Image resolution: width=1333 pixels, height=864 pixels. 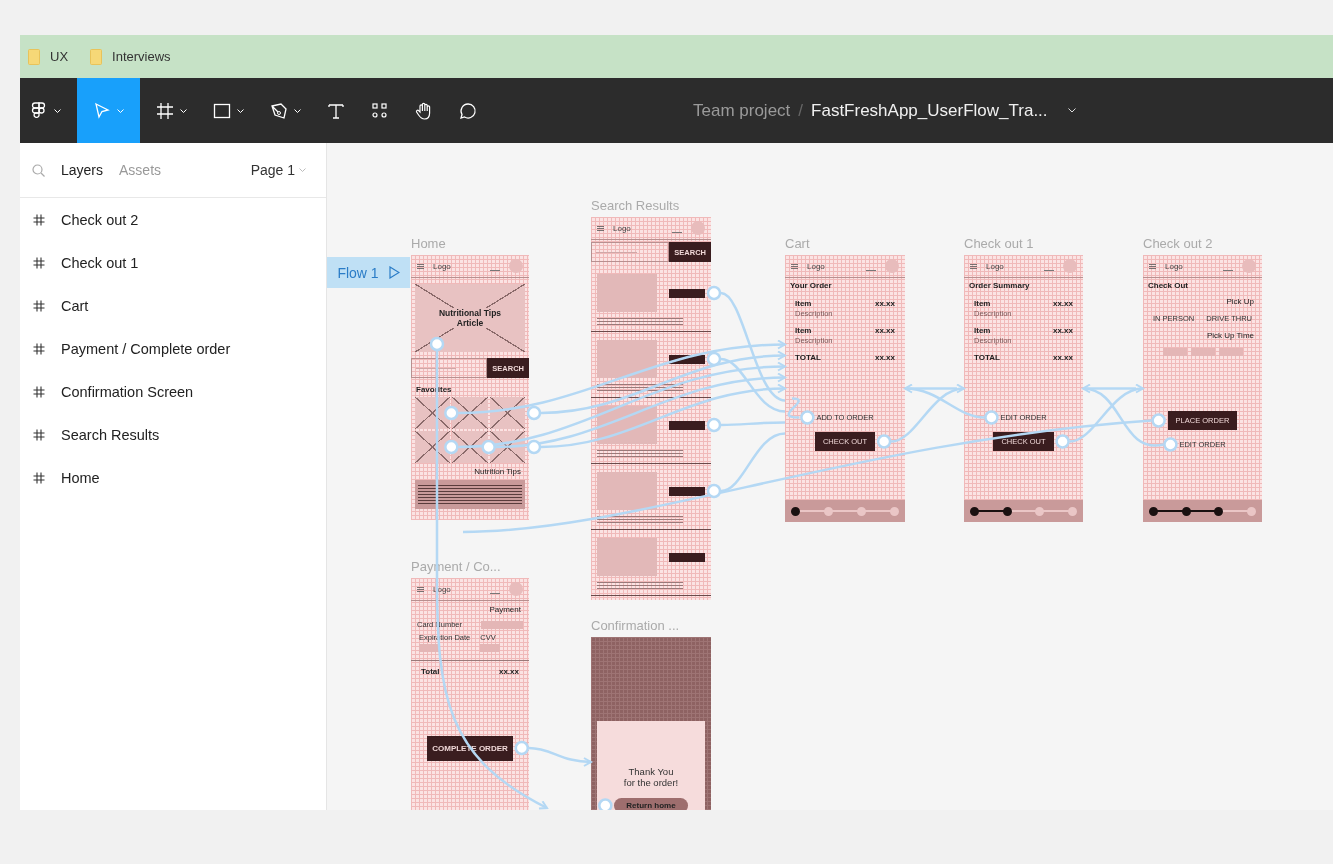 What do you see at coordinates (1168, 286) in the screenshot?
I see `section-label: Check Out` at bounding box center [1168, 286].